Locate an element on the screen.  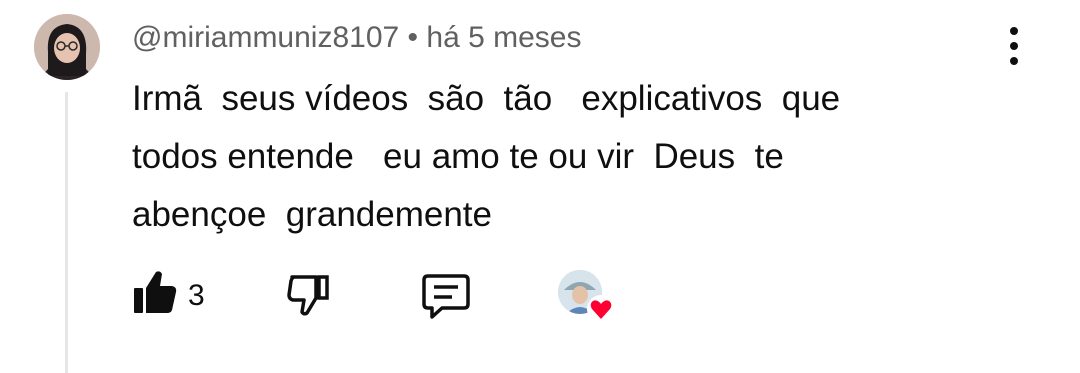
thumb-up-filled-icon is located at coordinates (155, 292).